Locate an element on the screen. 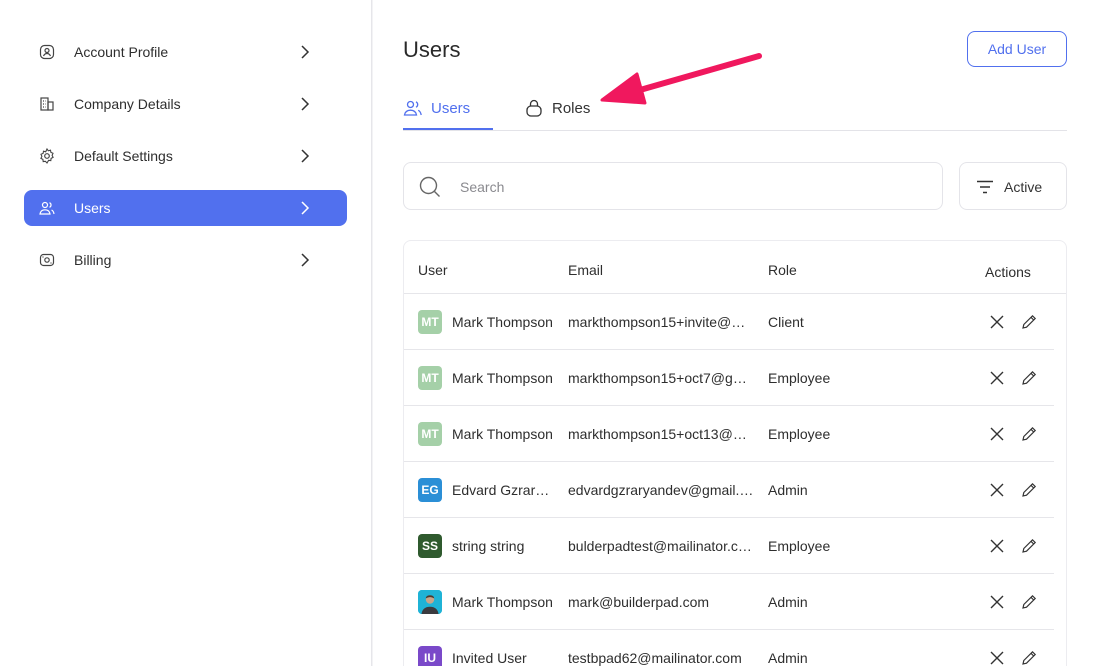 The image size is (1098, 666). tabs-divider is located at coordinates (735, 130).